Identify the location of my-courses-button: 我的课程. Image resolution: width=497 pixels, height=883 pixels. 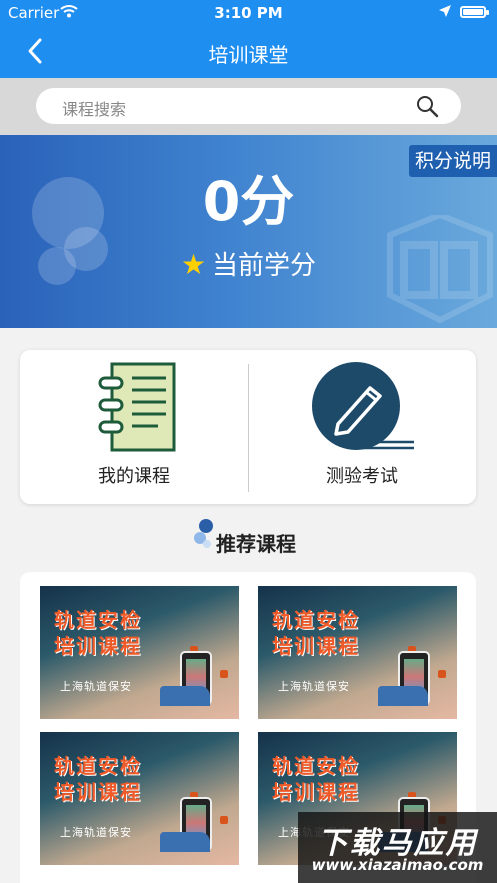
(134, 427).